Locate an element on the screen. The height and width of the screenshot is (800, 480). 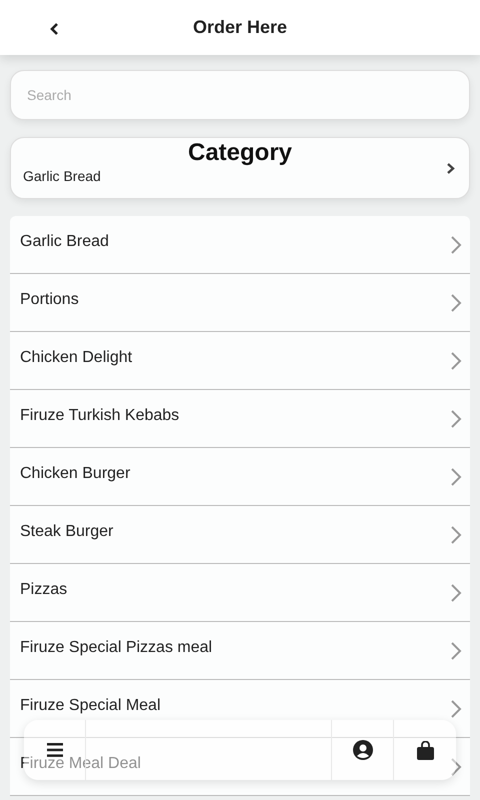
category-list-item: Pizzas is located at coordinates (240, 593).